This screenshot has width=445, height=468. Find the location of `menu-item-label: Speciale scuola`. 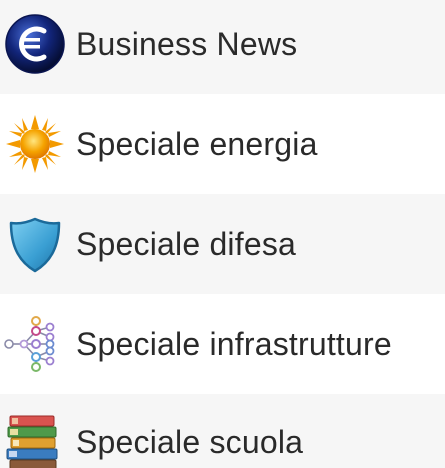

menu-item-label: Speciale scuola is located at coordinates (190, 442).